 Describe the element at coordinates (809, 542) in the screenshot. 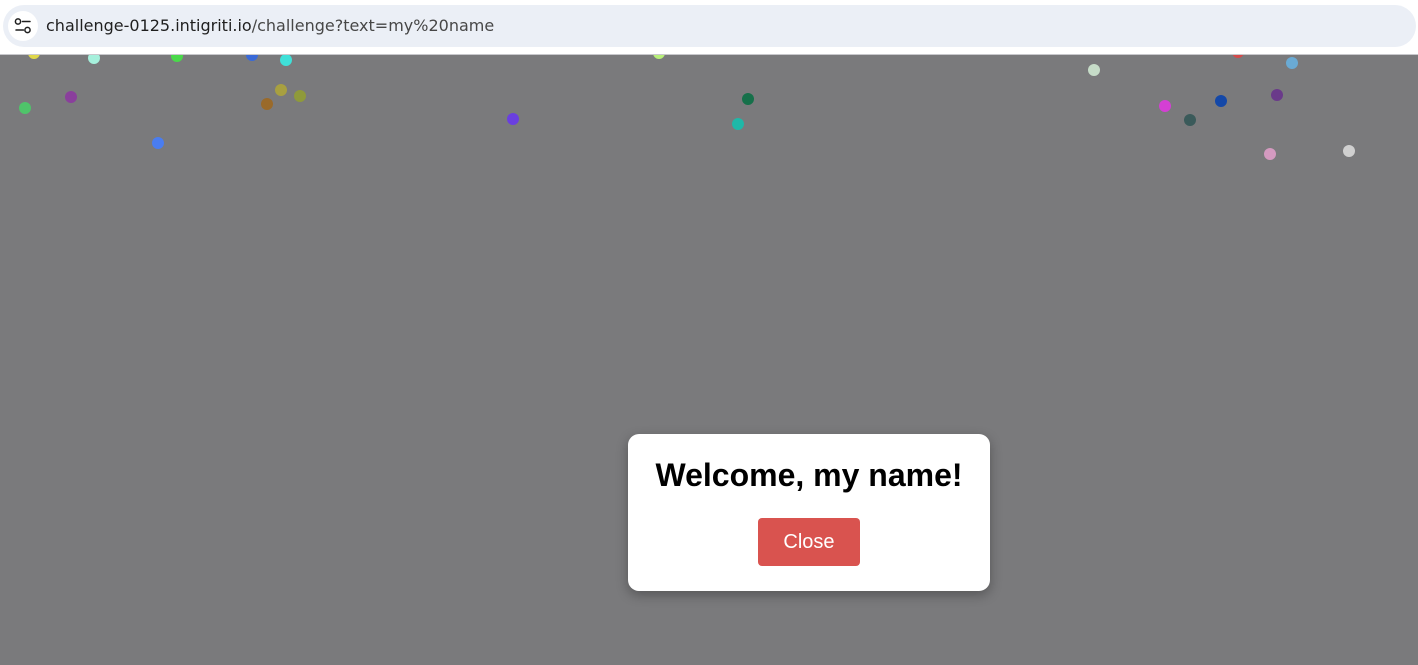

I see `close-button: Close` at that location.